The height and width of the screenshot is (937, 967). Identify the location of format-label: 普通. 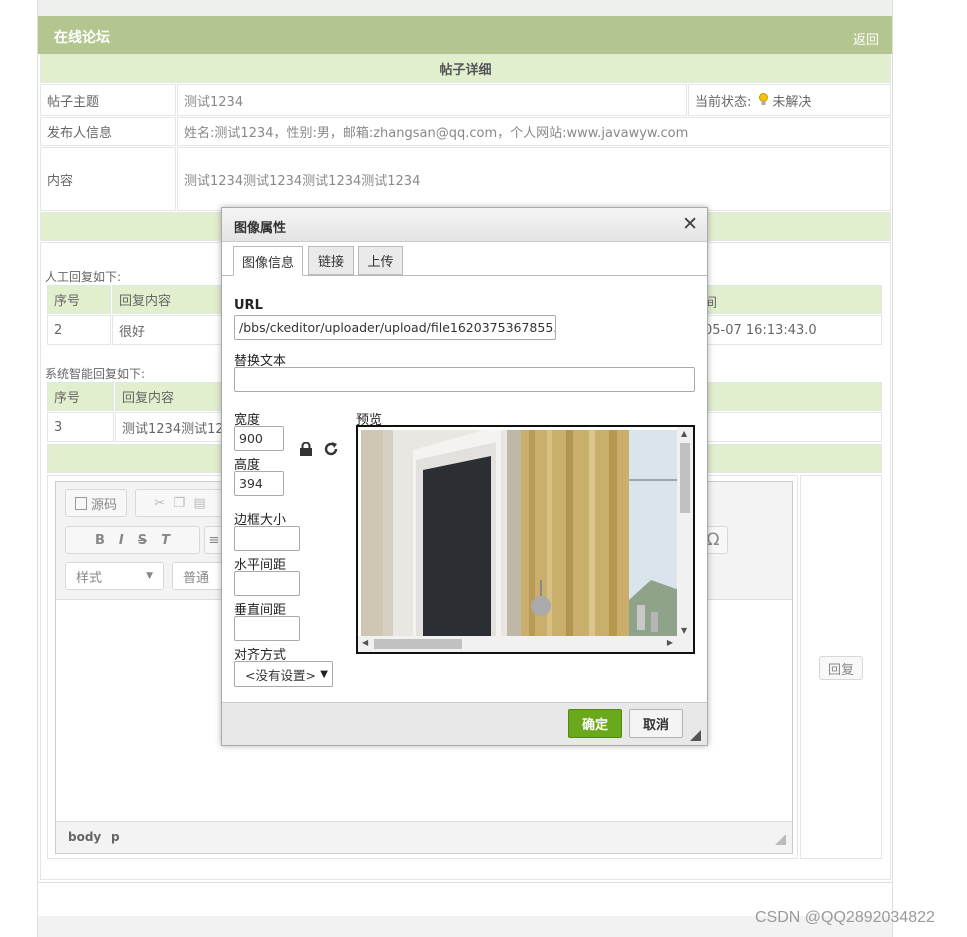
(196, 578).